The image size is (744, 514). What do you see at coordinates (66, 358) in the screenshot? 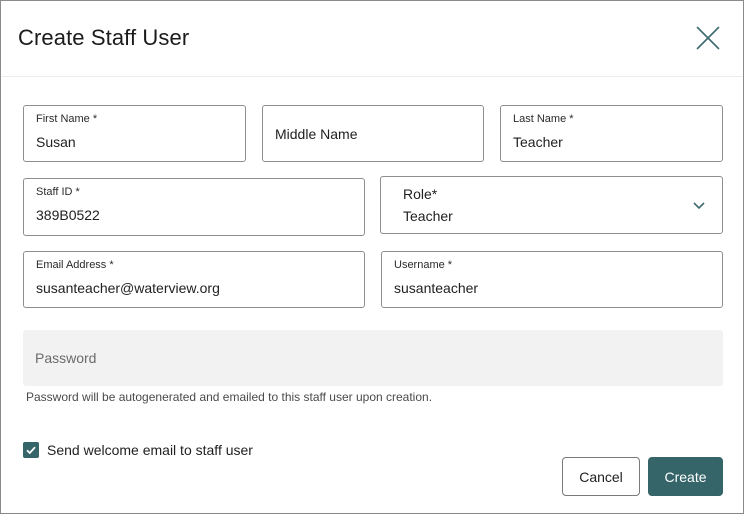
I see `password-placeholder: Password` at bounding box center [66, 358].